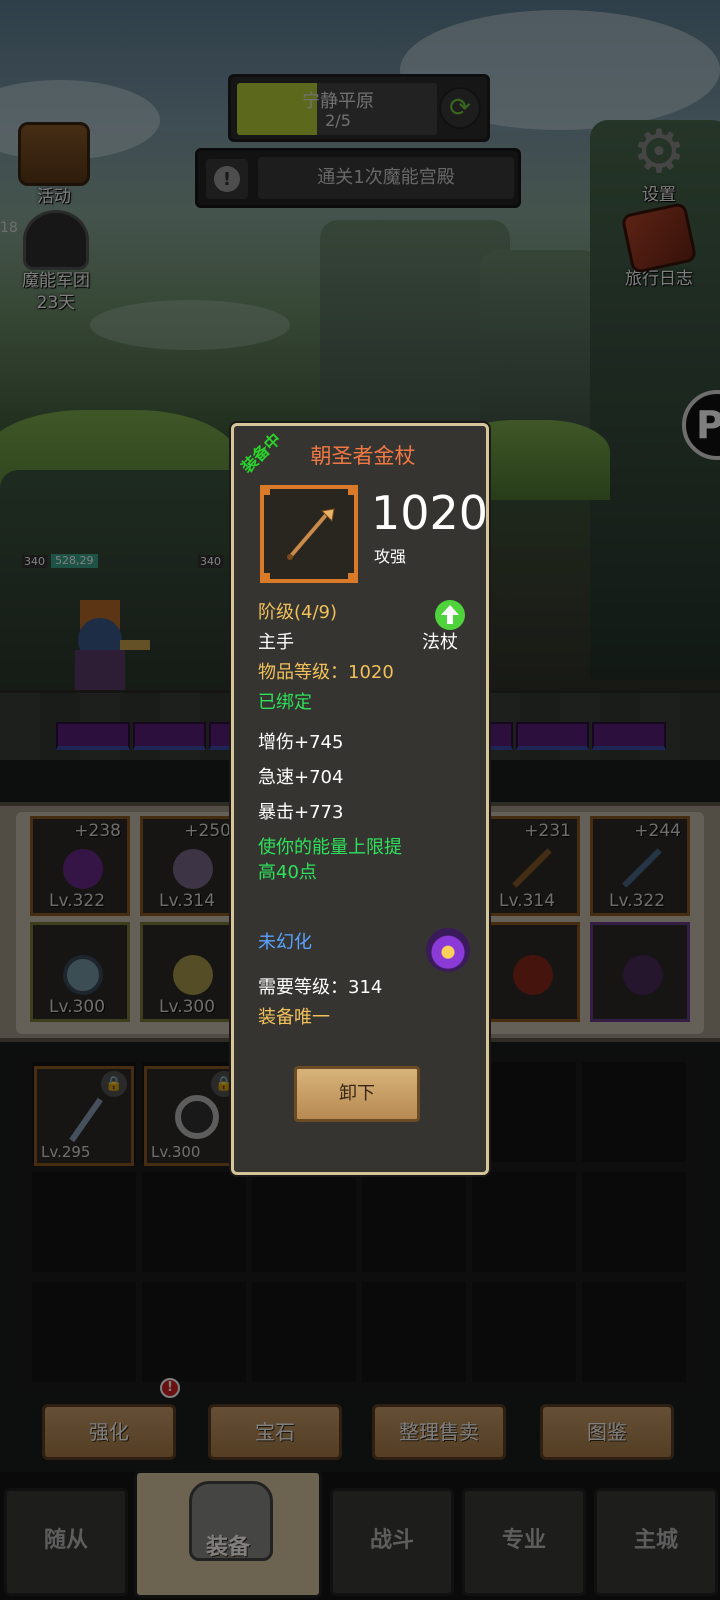  What do you see at coordinates (440, 642) in the screenshot?
I see `weapon-type: 法杖` at bounding box center [440, 642].